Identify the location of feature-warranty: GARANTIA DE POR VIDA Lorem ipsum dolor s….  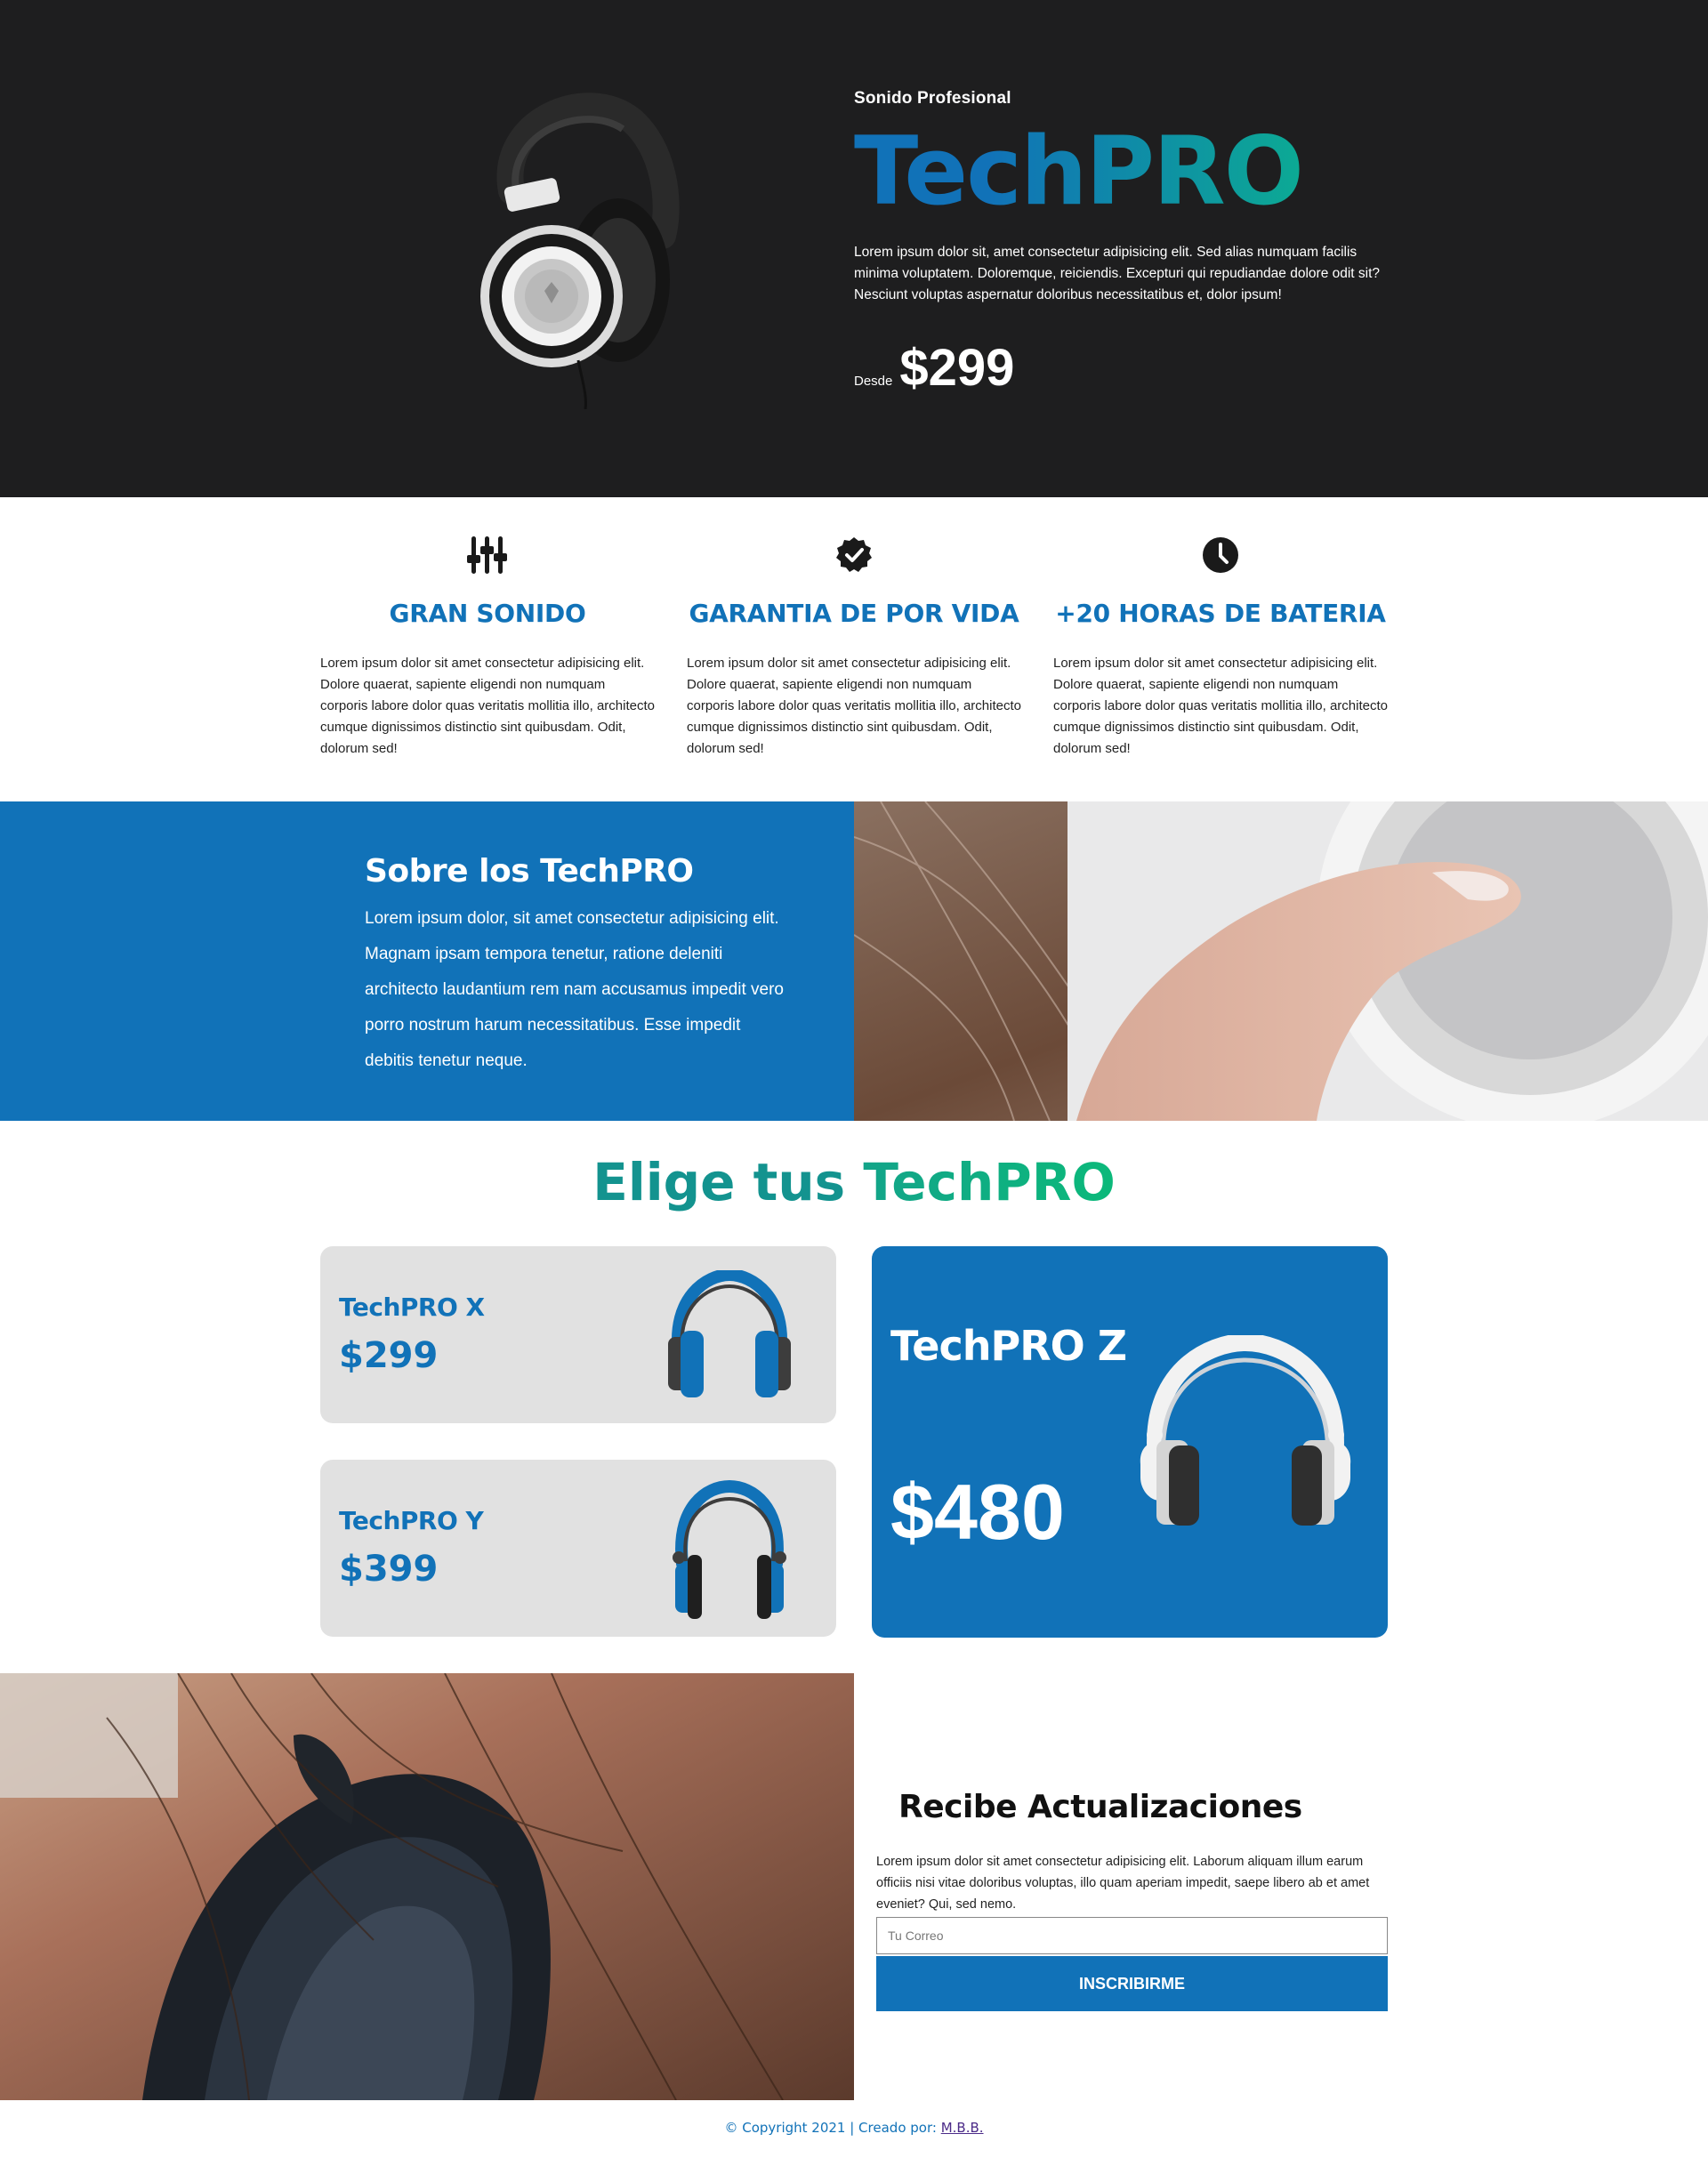
(854, 647).